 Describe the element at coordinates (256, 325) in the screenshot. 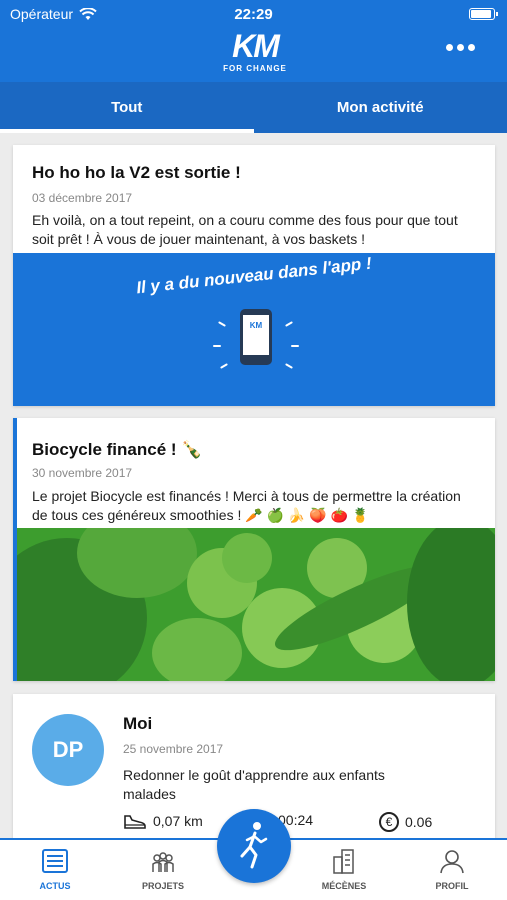

I see `phone-logo: KM` at that location.